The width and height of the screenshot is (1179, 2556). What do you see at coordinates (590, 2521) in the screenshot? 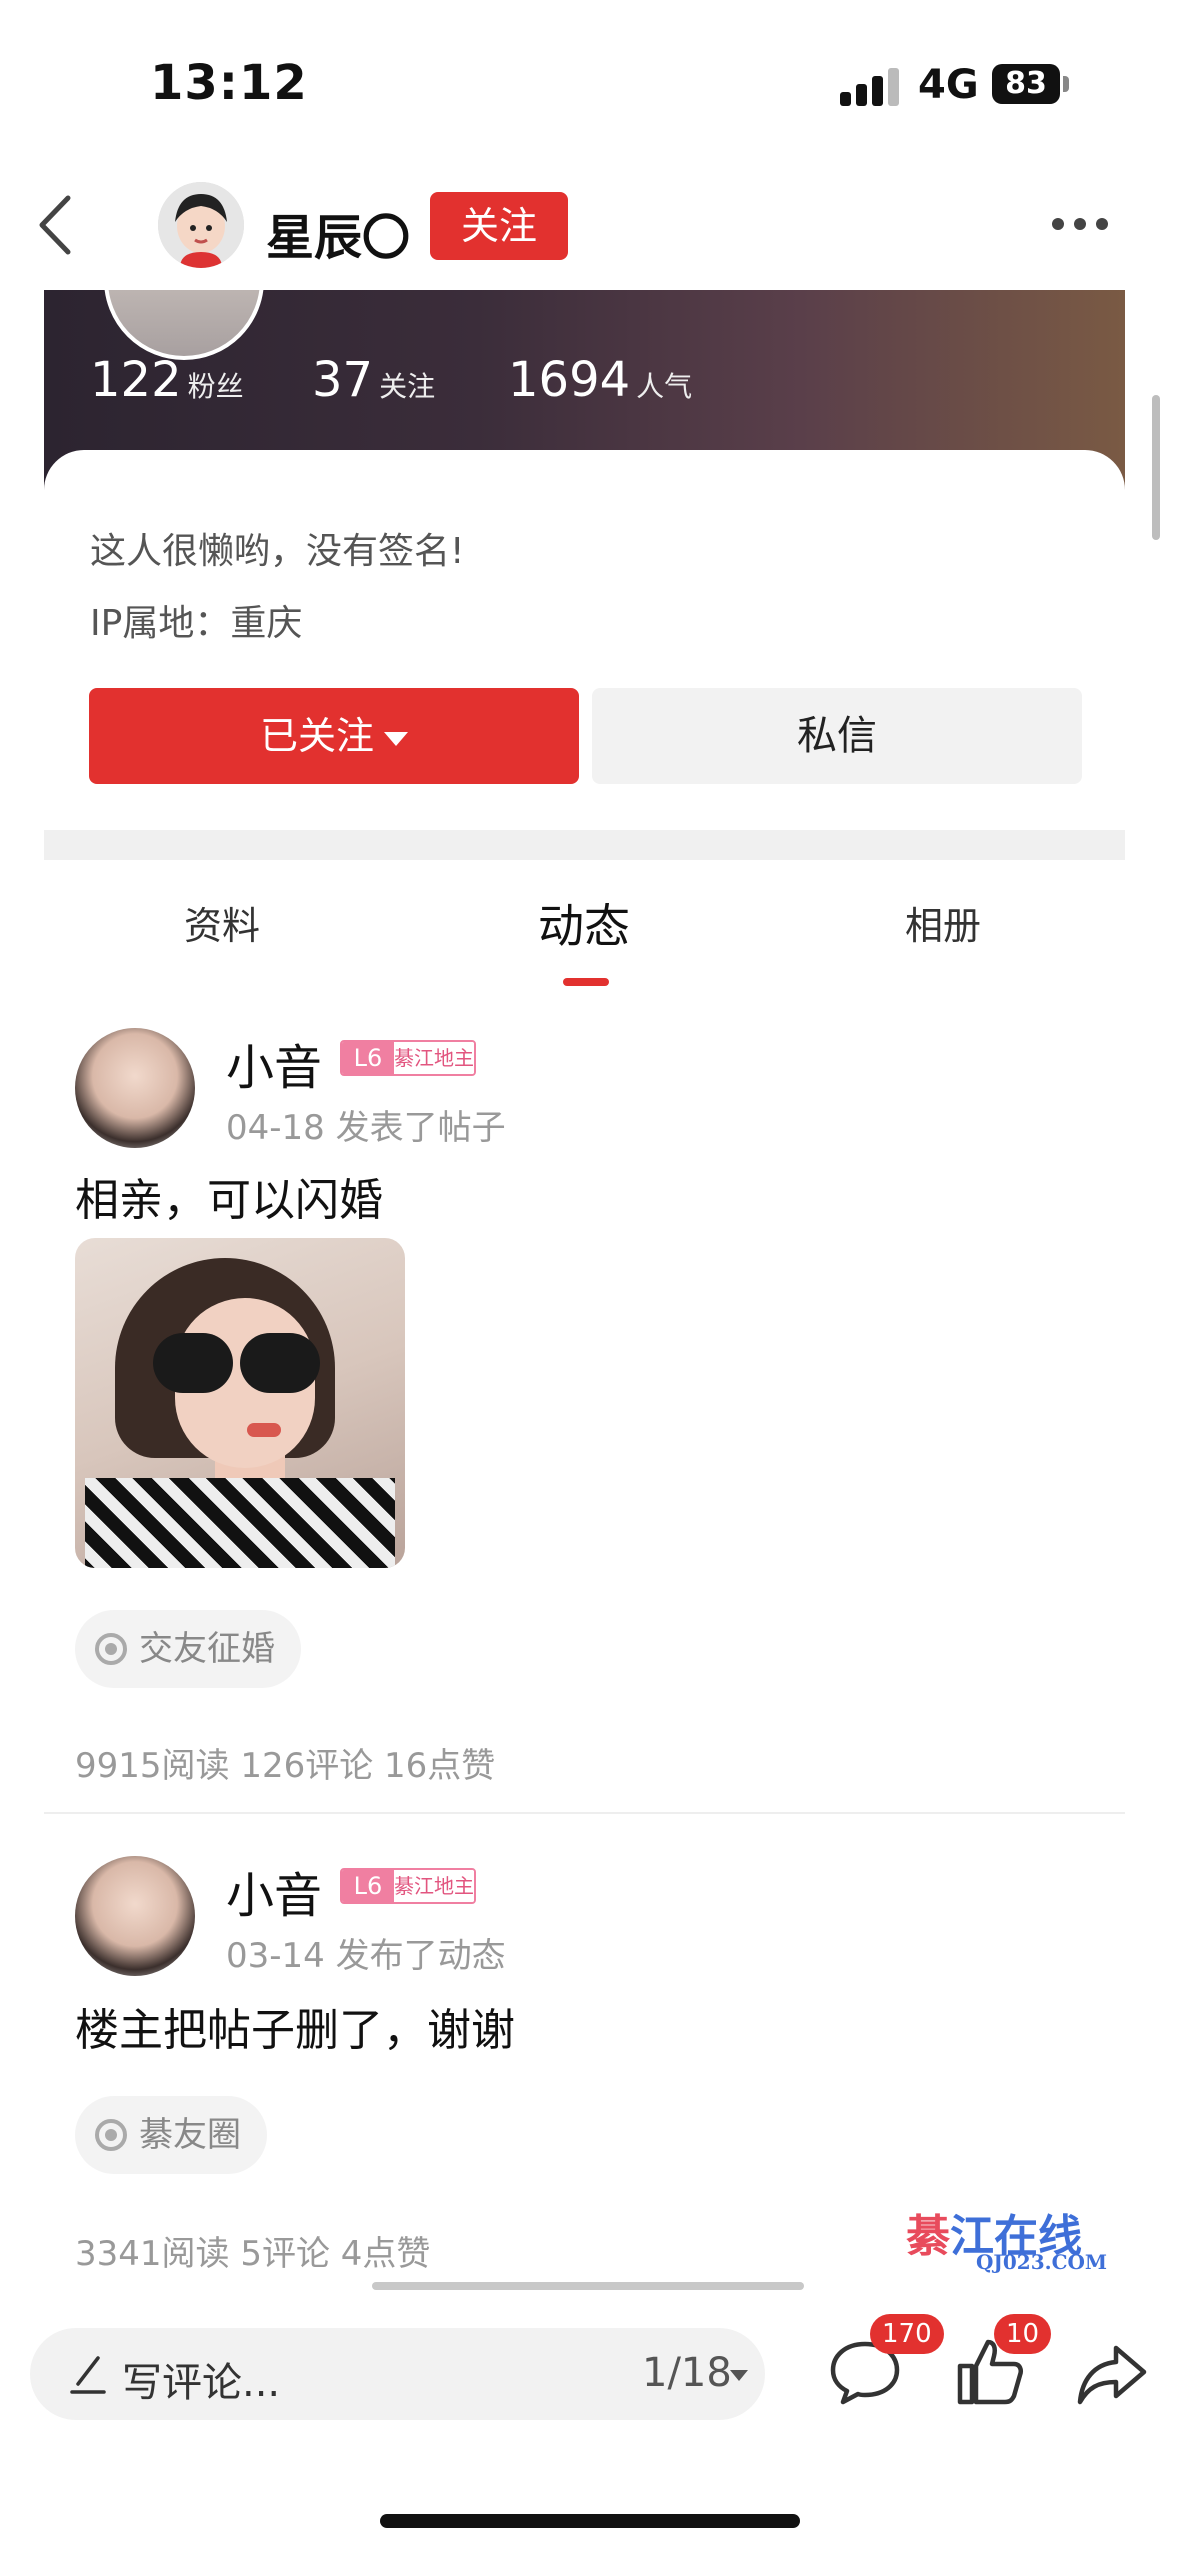
I see `home-indicator` at bounding box center [590, 2521].